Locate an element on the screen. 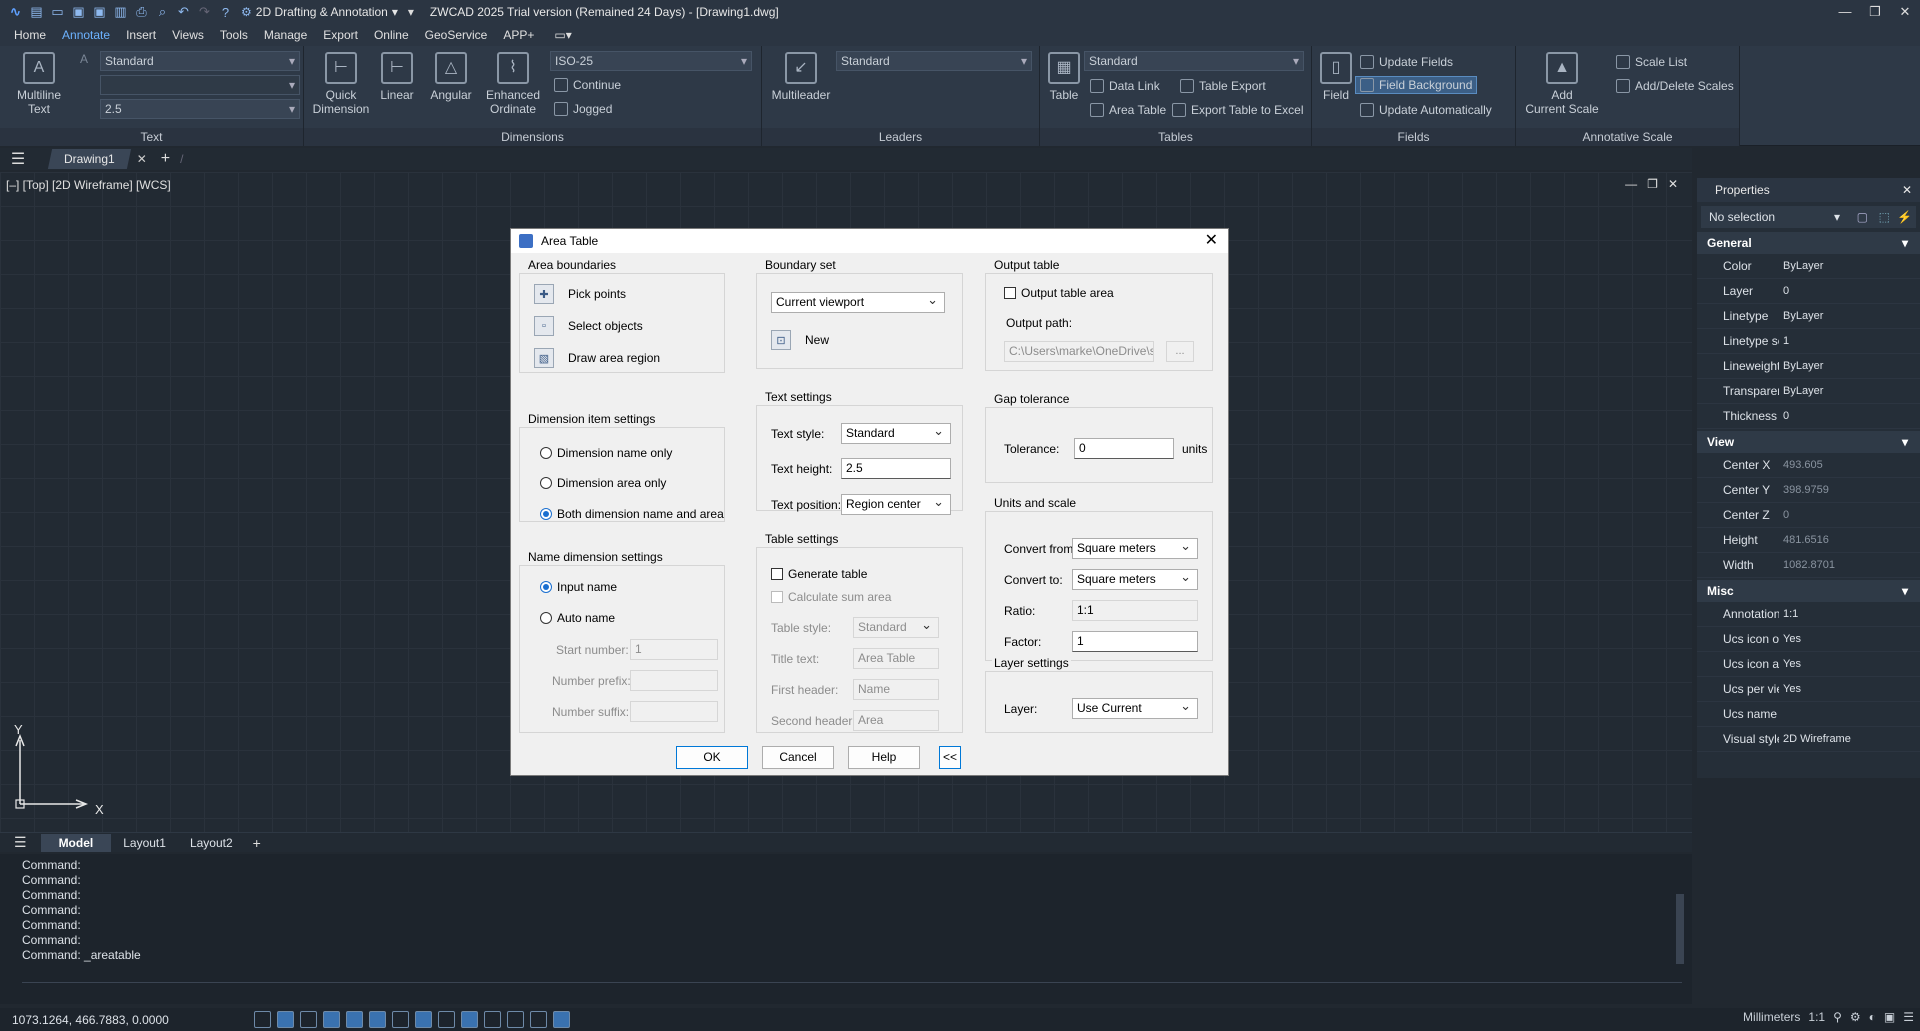 The image size is (1920, 1031). viewport-minimize-icon: — is located at coordinates (1631, 184).